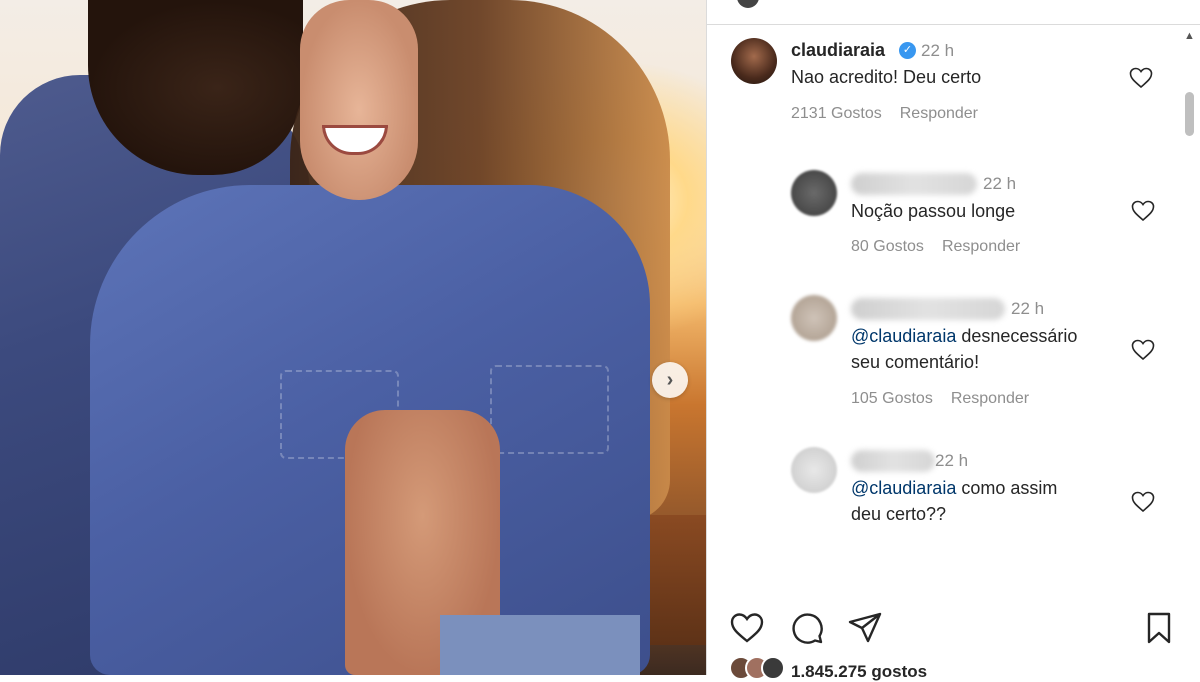 This screenshot has width=1200, height=682. What do you see at coordinates (907, 50) in the screenshot?
I see `verified-badge-icon: ✓` at bounding box center [907, 50].